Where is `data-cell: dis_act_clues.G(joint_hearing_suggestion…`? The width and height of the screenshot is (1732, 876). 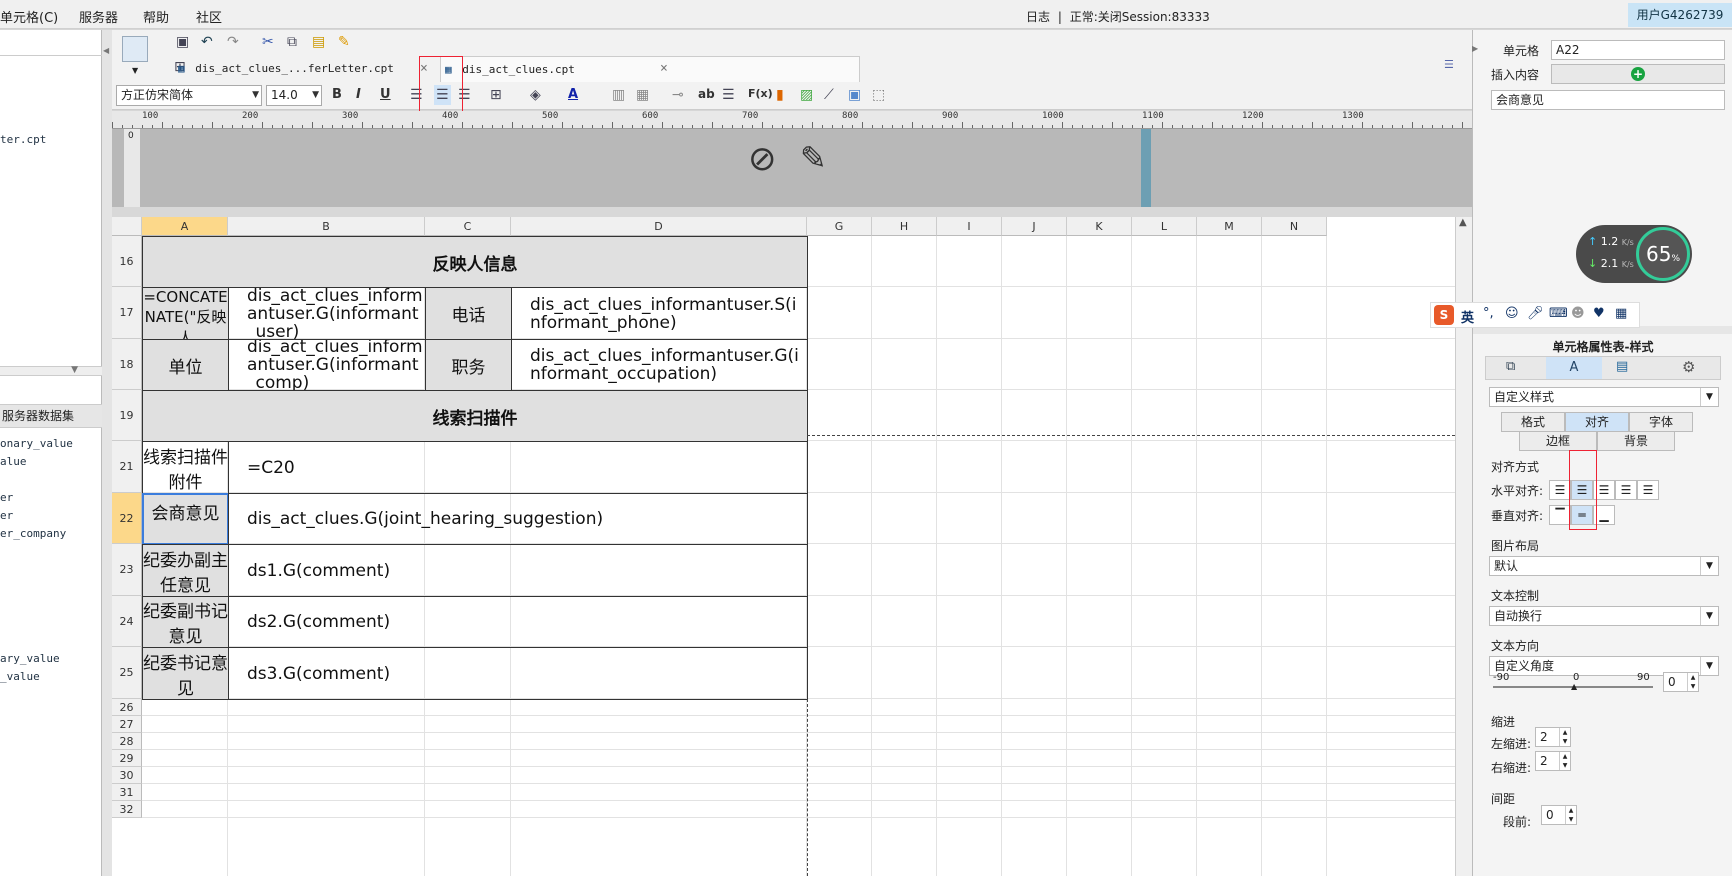
data-cell: dis_act_clues.G(joint_hearing_suggestion… is located at coordinates (518, 519).